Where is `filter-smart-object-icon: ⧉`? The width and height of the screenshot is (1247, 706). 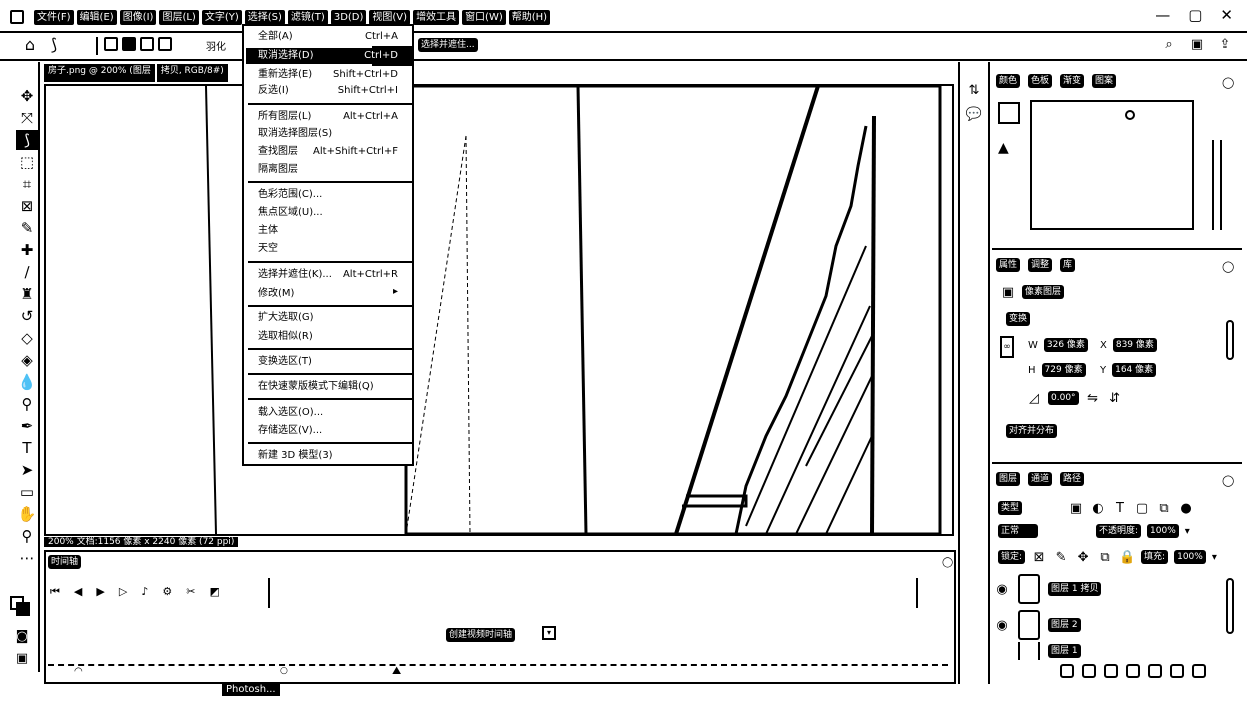 filter-smart-object-icon: ⧉ is located at coordinates (1164, 508).